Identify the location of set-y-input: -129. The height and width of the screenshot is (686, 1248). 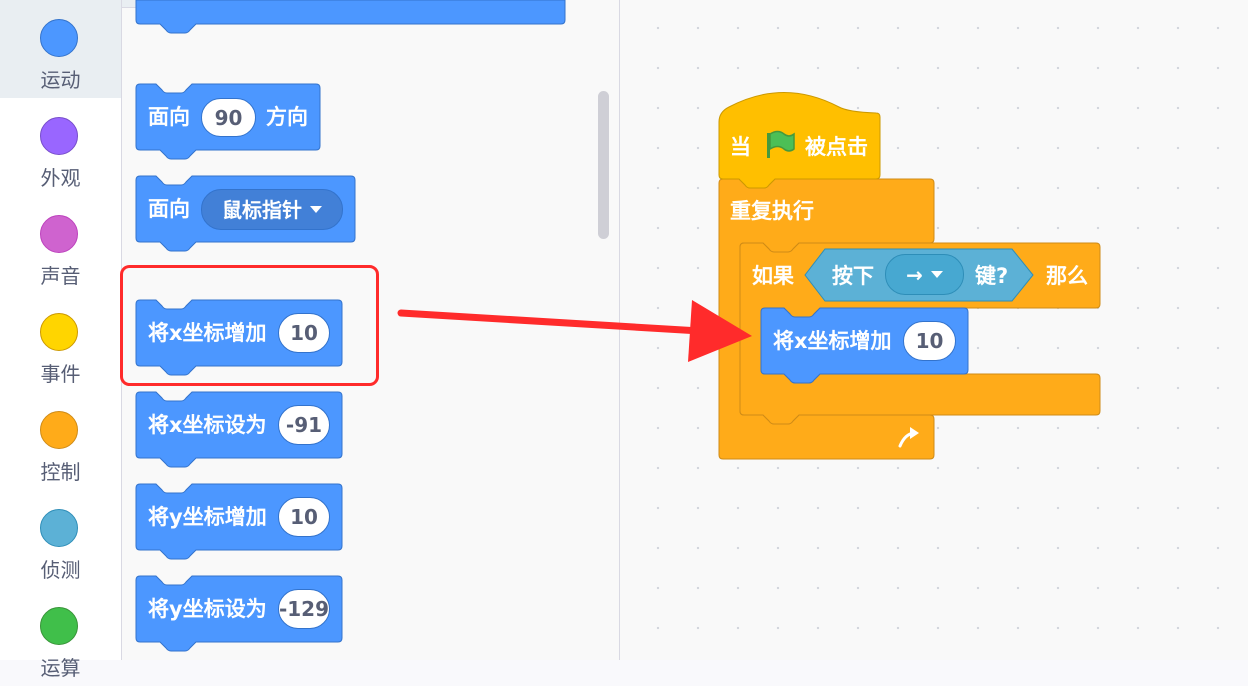
(304, 609).